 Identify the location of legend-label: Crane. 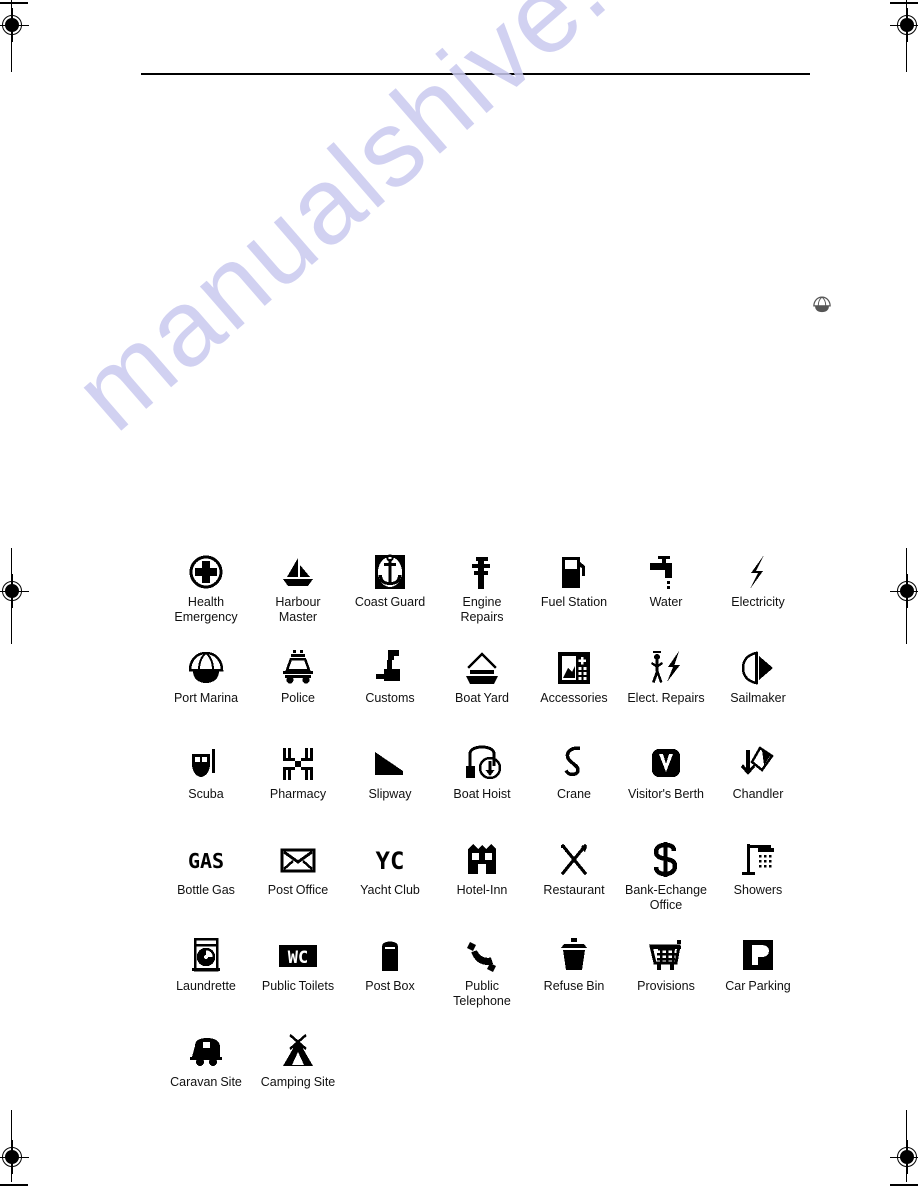
(574, 794).